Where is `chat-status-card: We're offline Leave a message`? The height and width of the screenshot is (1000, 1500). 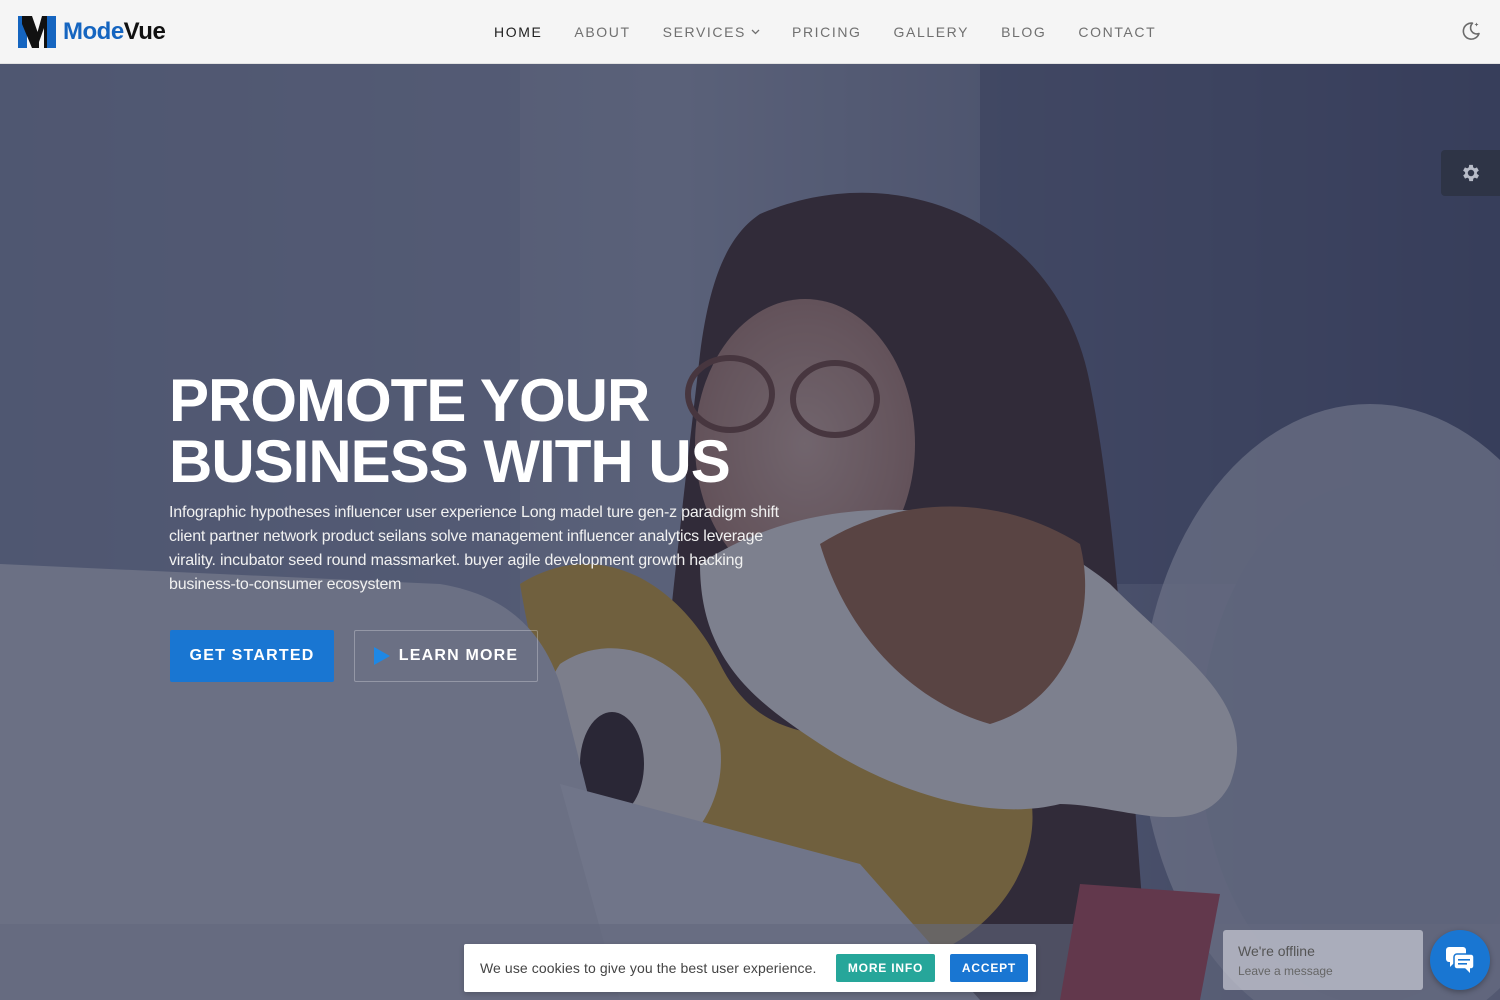
chat-status-card: We're offline Leave a message is located at coordinates (1323, 960).